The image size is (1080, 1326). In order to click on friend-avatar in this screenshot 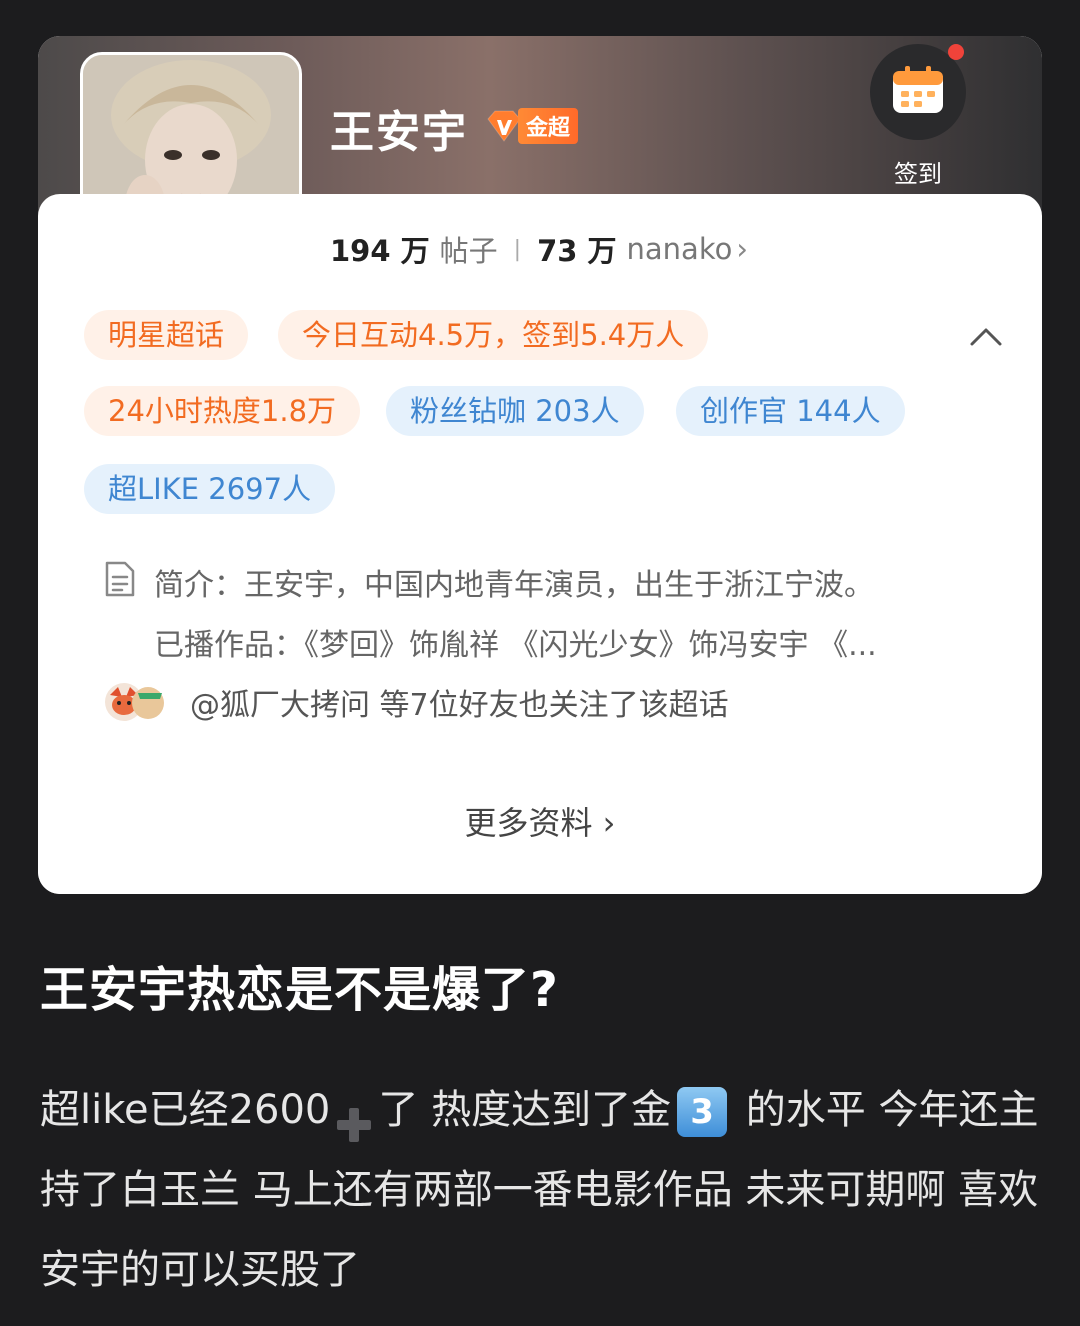, I will do `click(138, 702)`.